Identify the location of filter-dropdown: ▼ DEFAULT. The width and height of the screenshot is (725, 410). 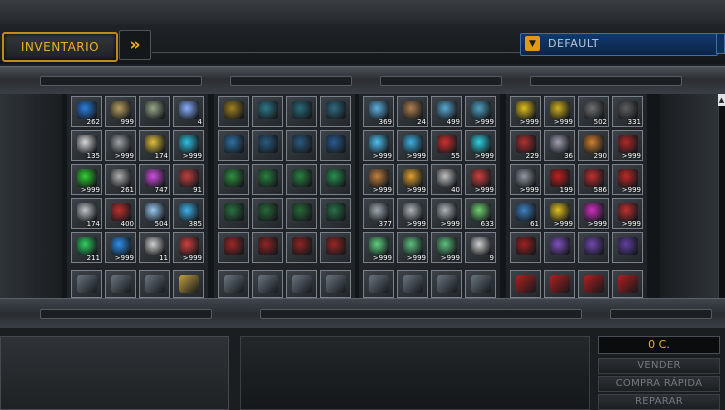
(619, 44).